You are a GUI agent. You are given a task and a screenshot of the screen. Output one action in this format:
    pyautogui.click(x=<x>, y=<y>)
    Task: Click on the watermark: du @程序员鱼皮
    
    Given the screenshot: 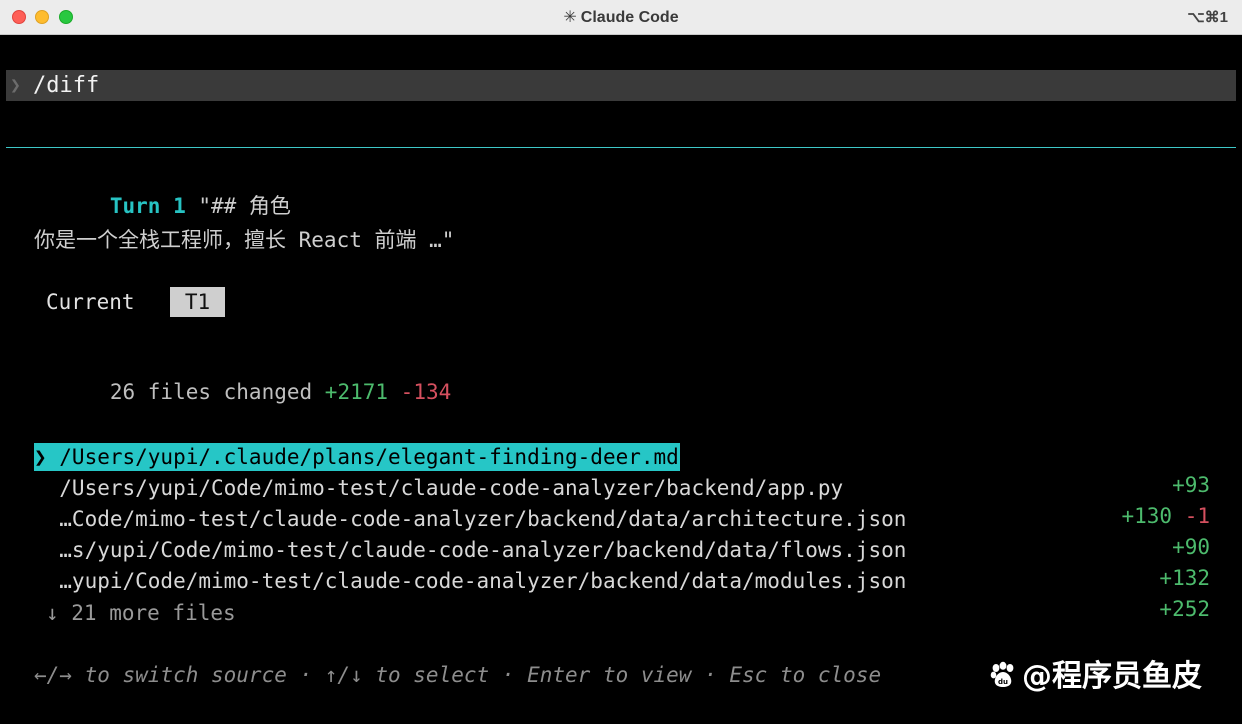 What is the action you would take?
    pyautogui.click(x=1095, y=677)
    